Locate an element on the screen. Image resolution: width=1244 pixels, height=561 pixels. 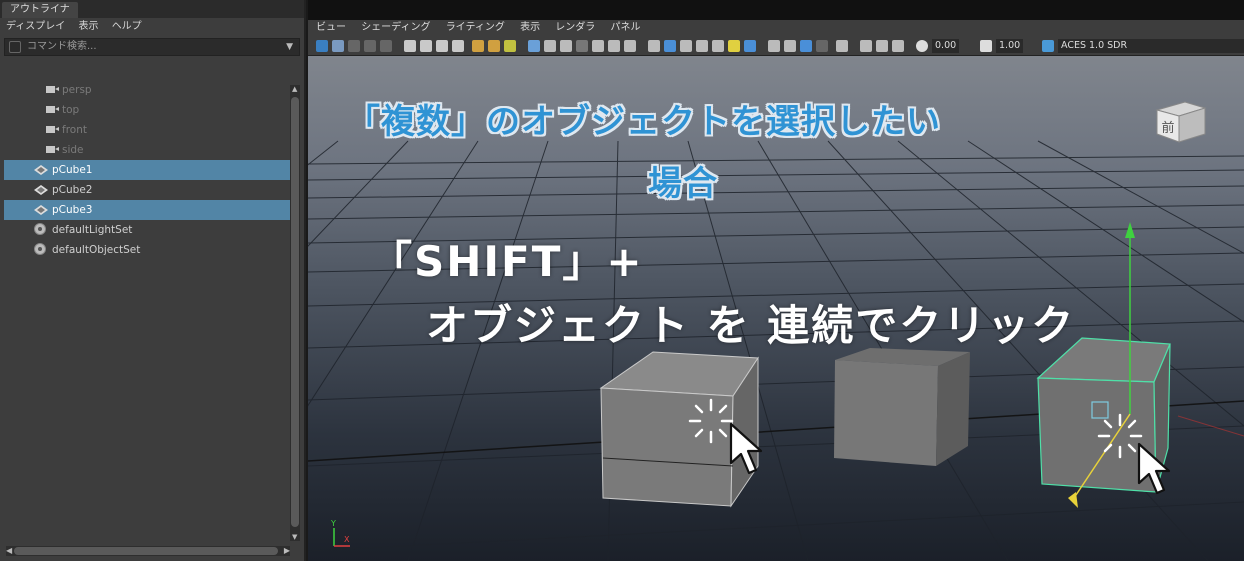
motion-blur-icon is located at coordinates (702, 46).